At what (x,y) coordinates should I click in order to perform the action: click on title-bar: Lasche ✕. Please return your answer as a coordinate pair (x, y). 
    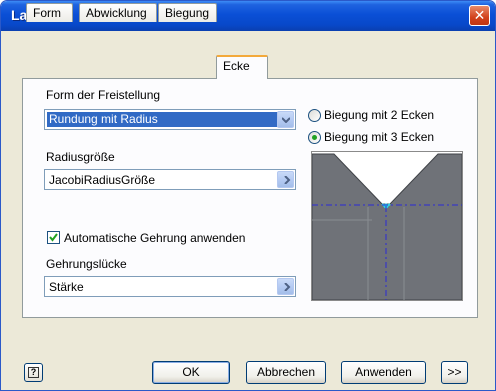
    Looking at the image, I should click on (248, 16).